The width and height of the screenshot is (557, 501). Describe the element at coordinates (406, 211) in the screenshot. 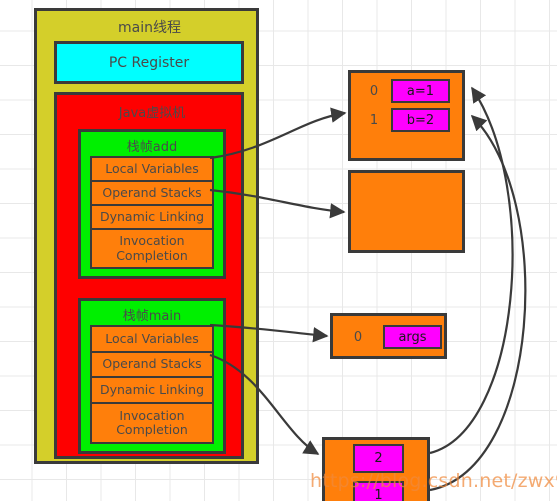

I see `operand-stack-add-box` at that location.